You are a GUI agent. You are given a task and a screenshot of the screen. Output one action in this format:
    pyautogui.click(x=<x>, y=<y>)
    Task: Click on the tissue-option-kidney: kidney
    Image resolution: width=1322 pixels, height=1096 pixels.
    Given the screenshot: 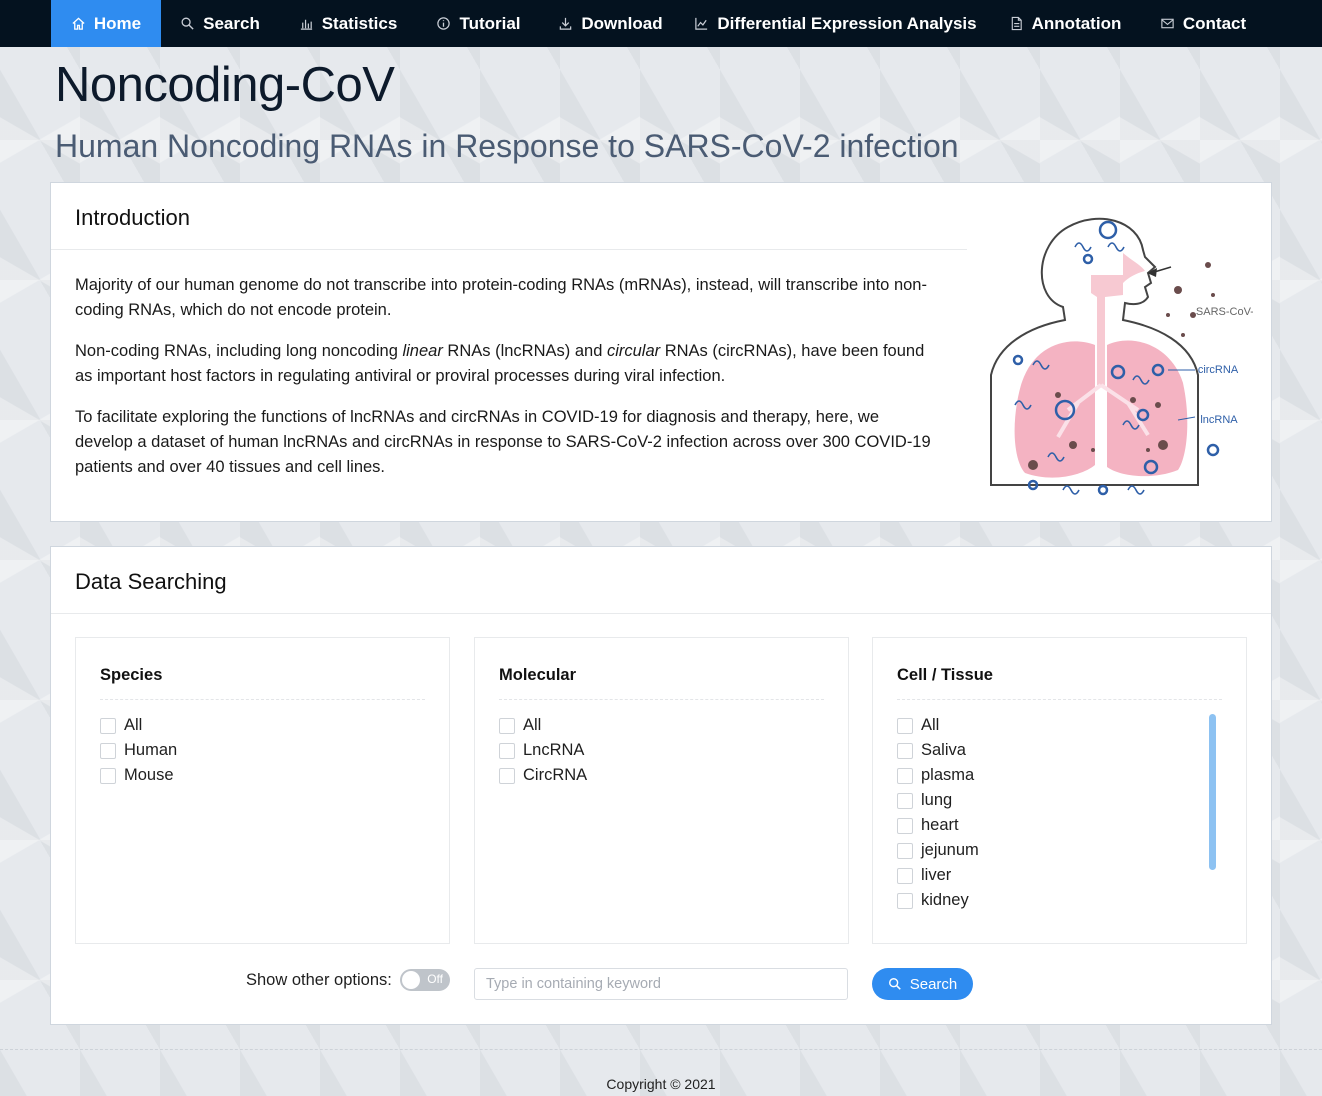 What is the action you would take?
    pyautogui.click(x=933, y=900)
    